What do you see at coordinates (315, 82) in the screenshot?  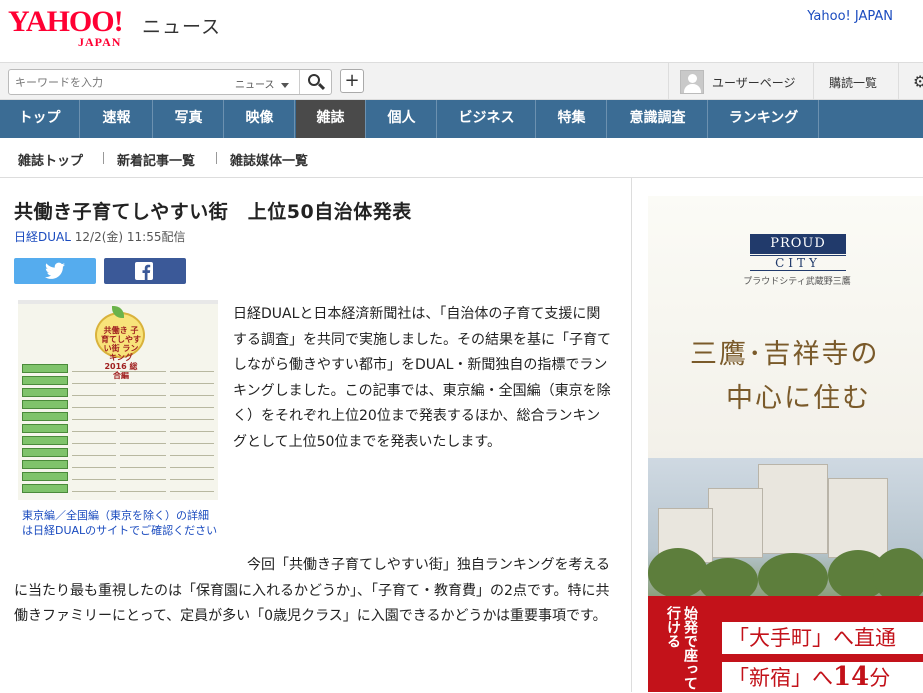 I see `search-button` at bounding box center [315, 82].